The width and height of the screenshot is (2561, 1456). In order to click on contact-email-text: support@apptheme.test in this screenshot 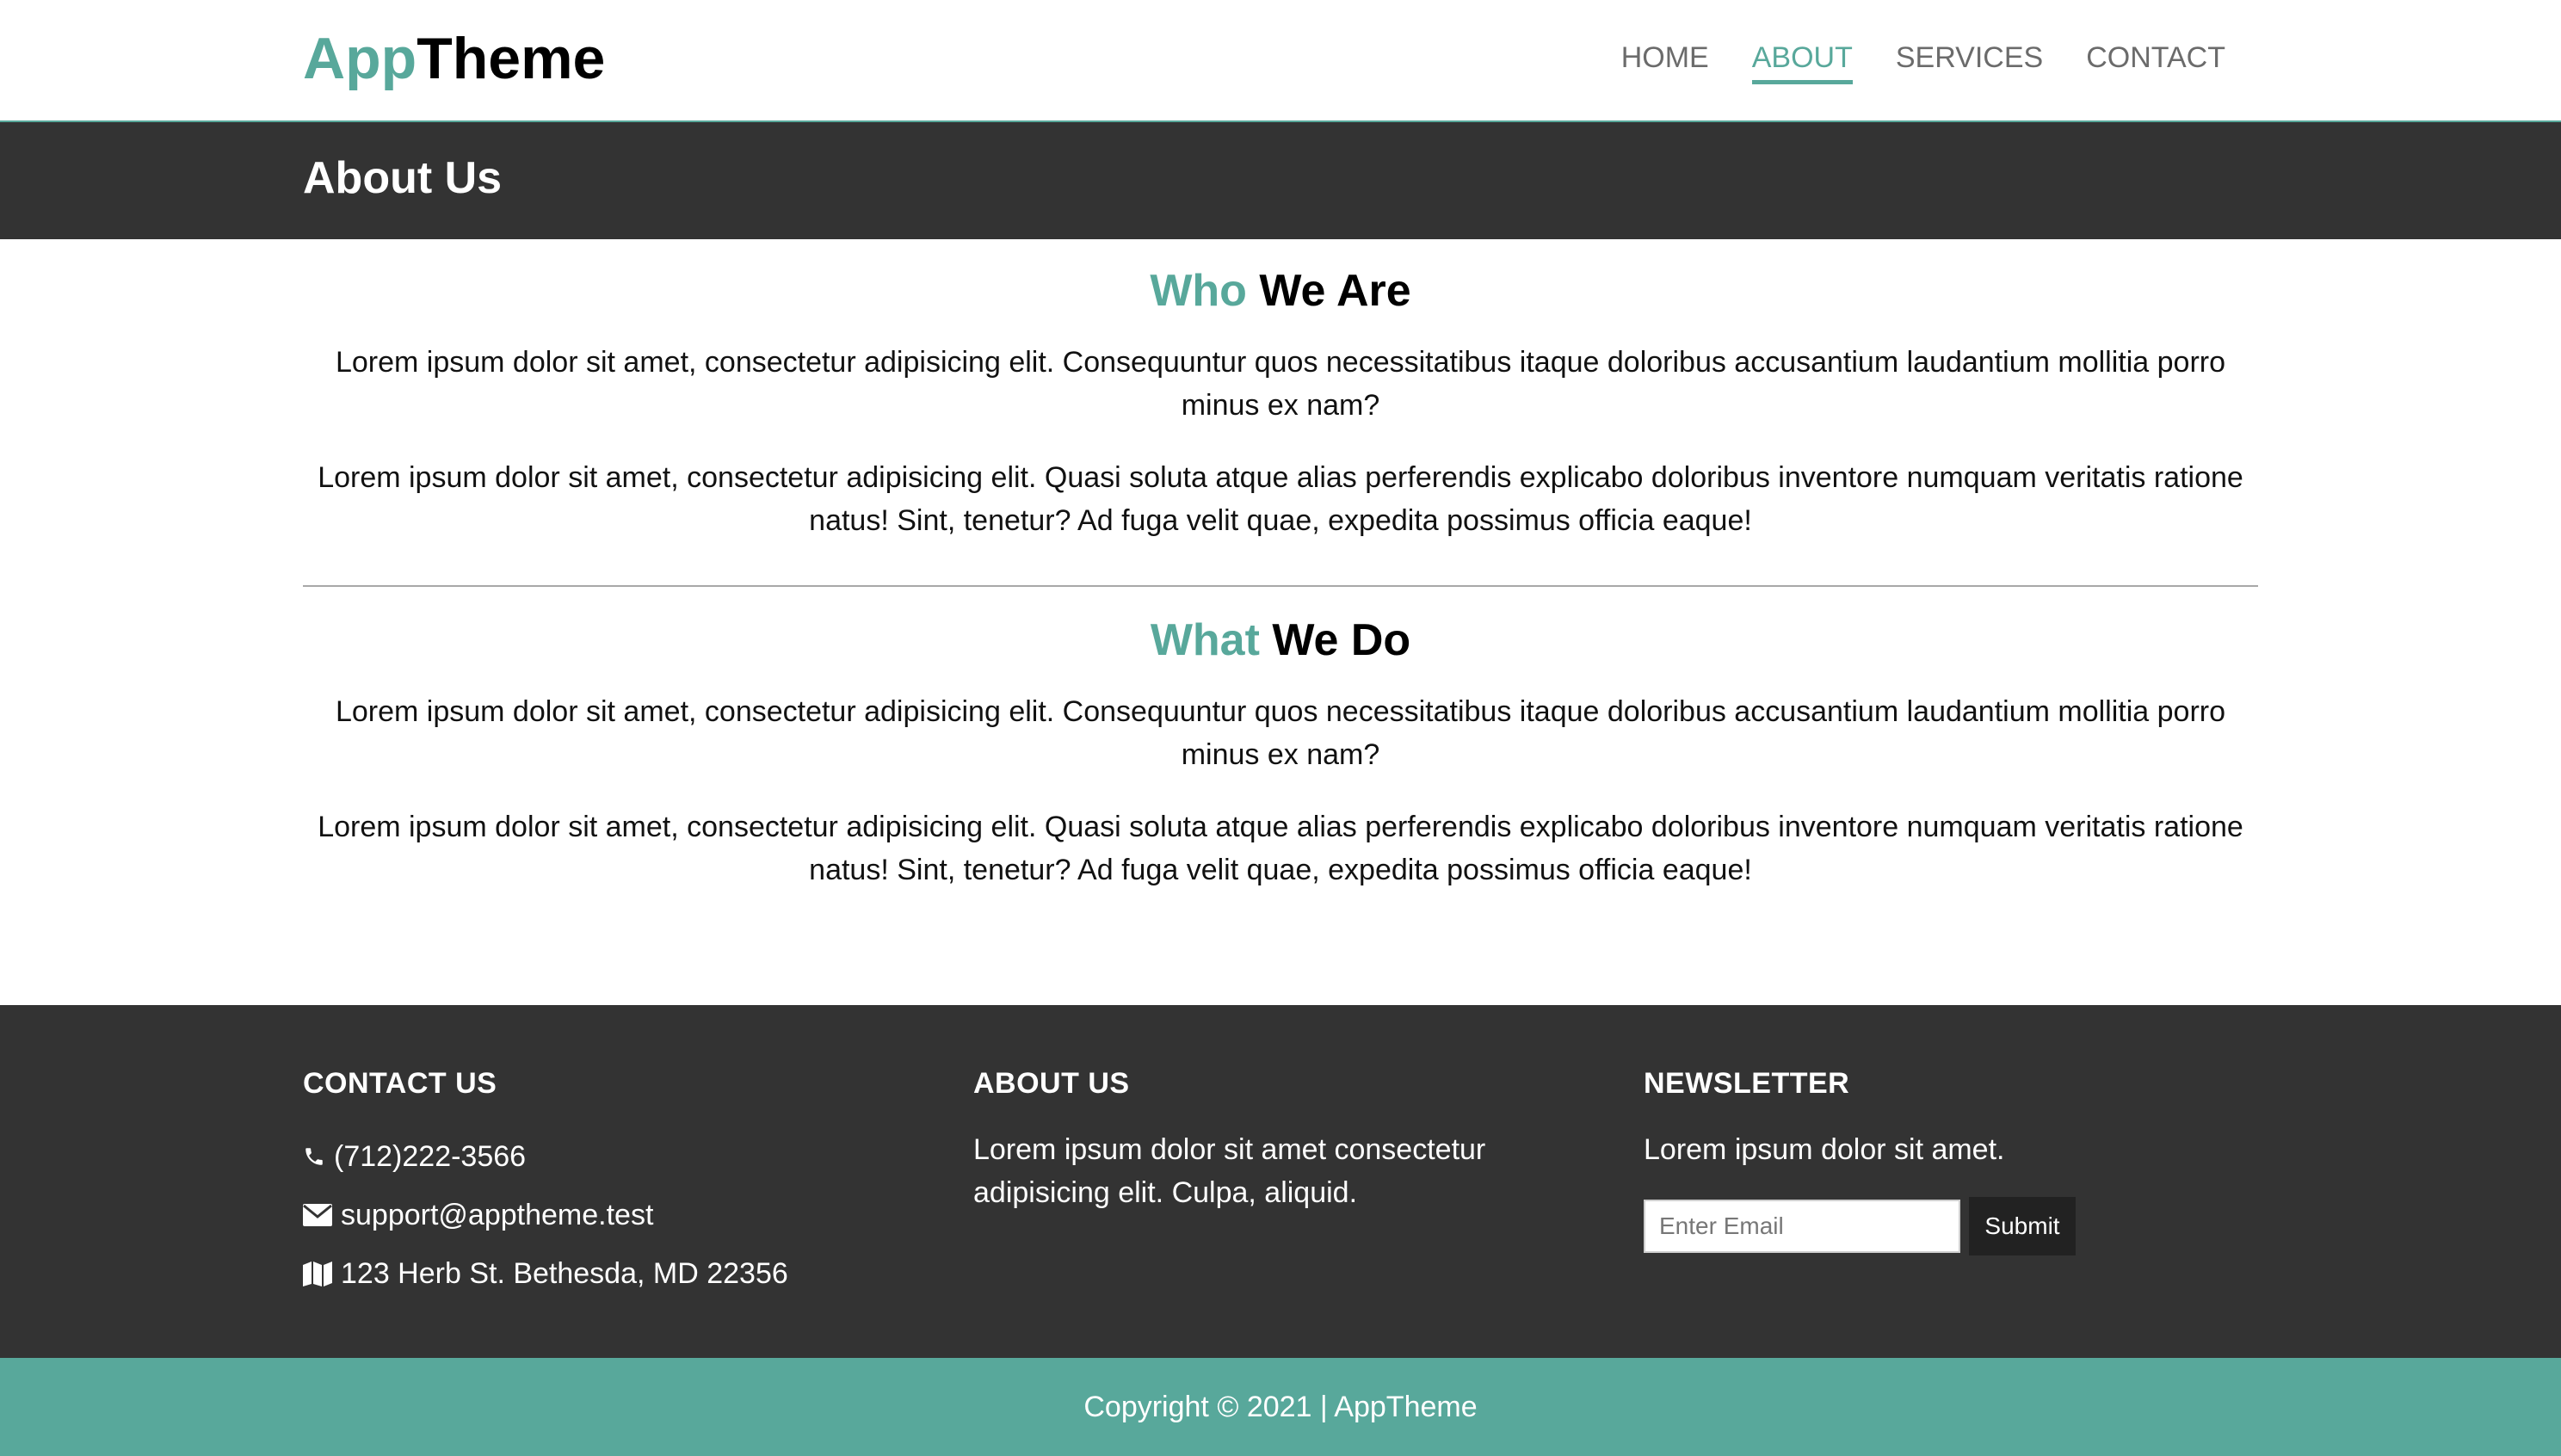, I will do `click(497, 1214)`.